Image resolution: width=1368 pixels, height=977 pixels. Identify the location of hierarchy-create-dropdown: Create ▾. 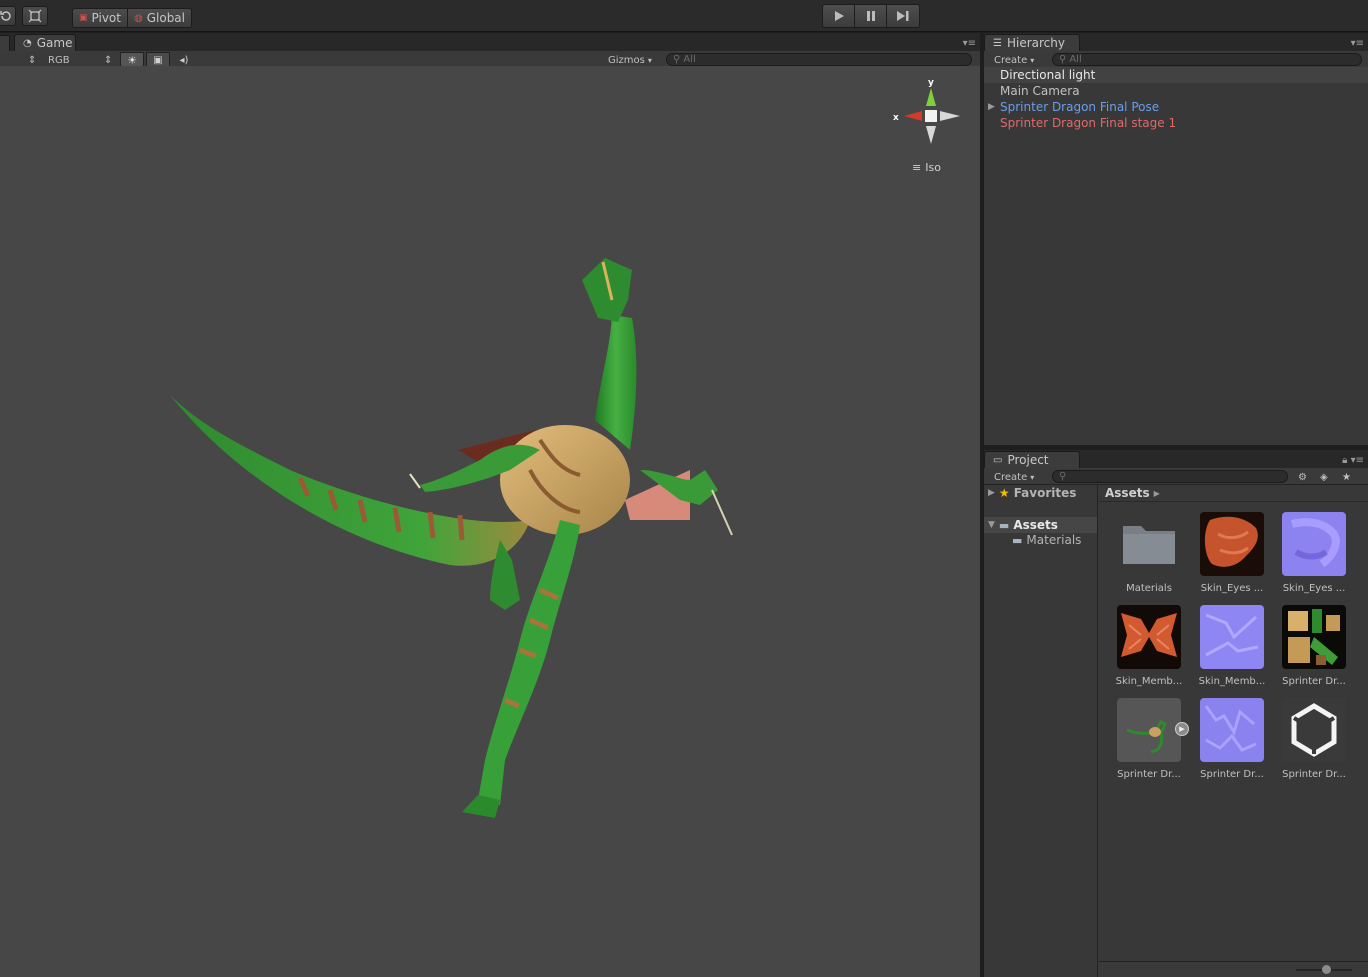
(1014, 60).